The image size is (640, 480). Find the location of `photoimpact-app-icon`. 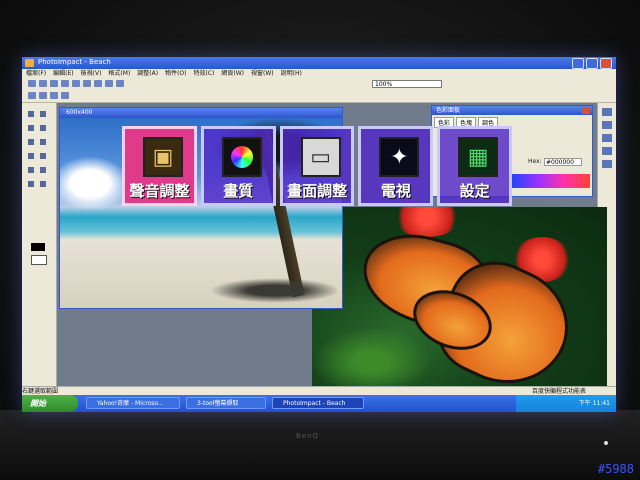

photoimpact-app-icon is located at coordinates (29, 63).